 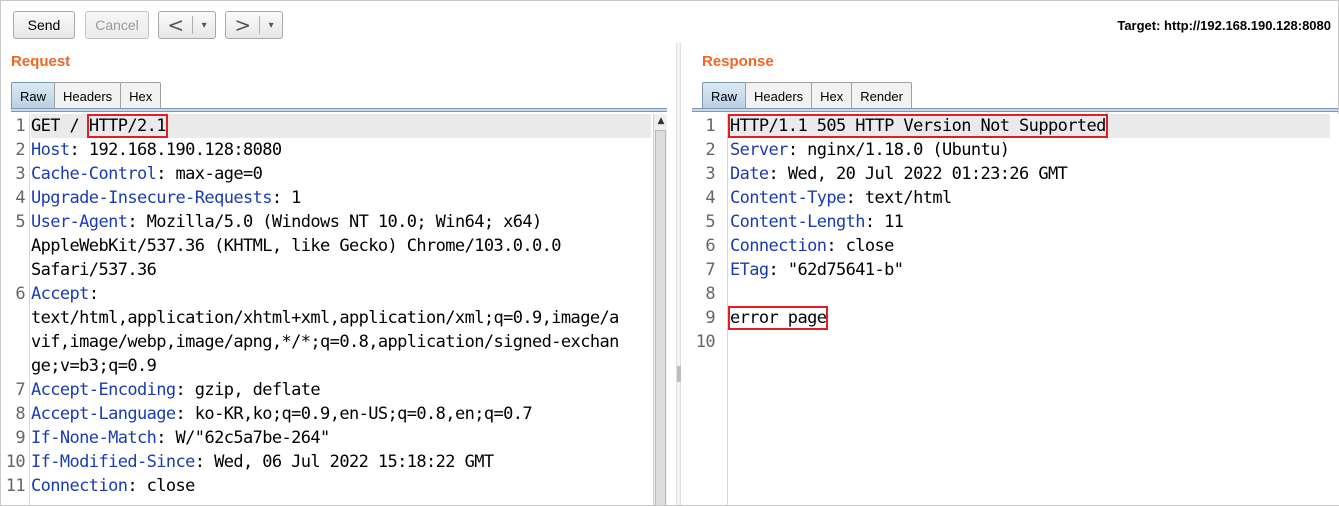 I want to click on line-number: 2, so click(x=20, y=150).